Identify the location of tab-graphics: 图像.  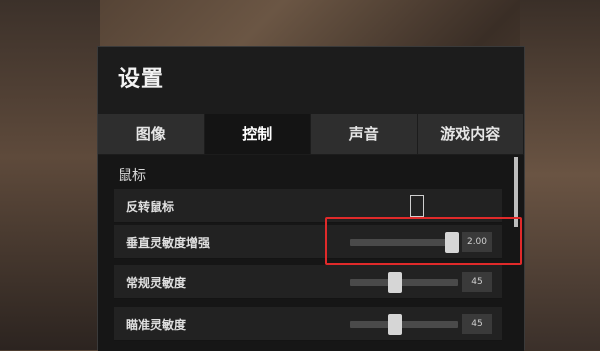
(151, 134).